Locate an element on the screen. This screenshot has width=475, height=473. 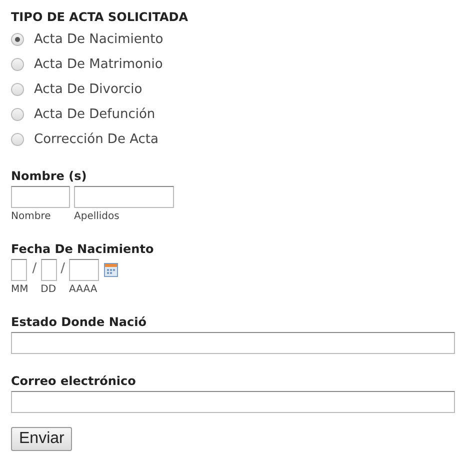
radio-label: Acta De Nacimiento is located at coordinates (99, 39).